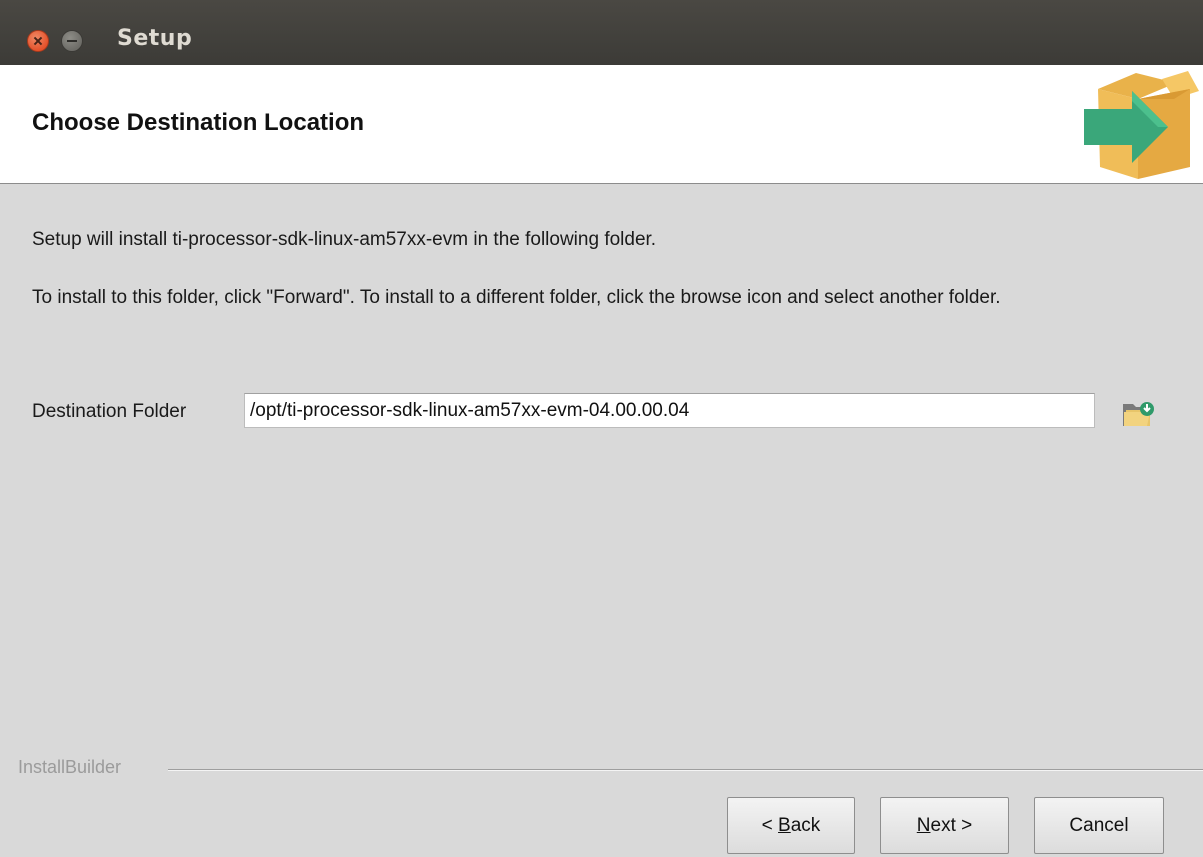  I want to click on next-button: Next >, so click(944, 825).